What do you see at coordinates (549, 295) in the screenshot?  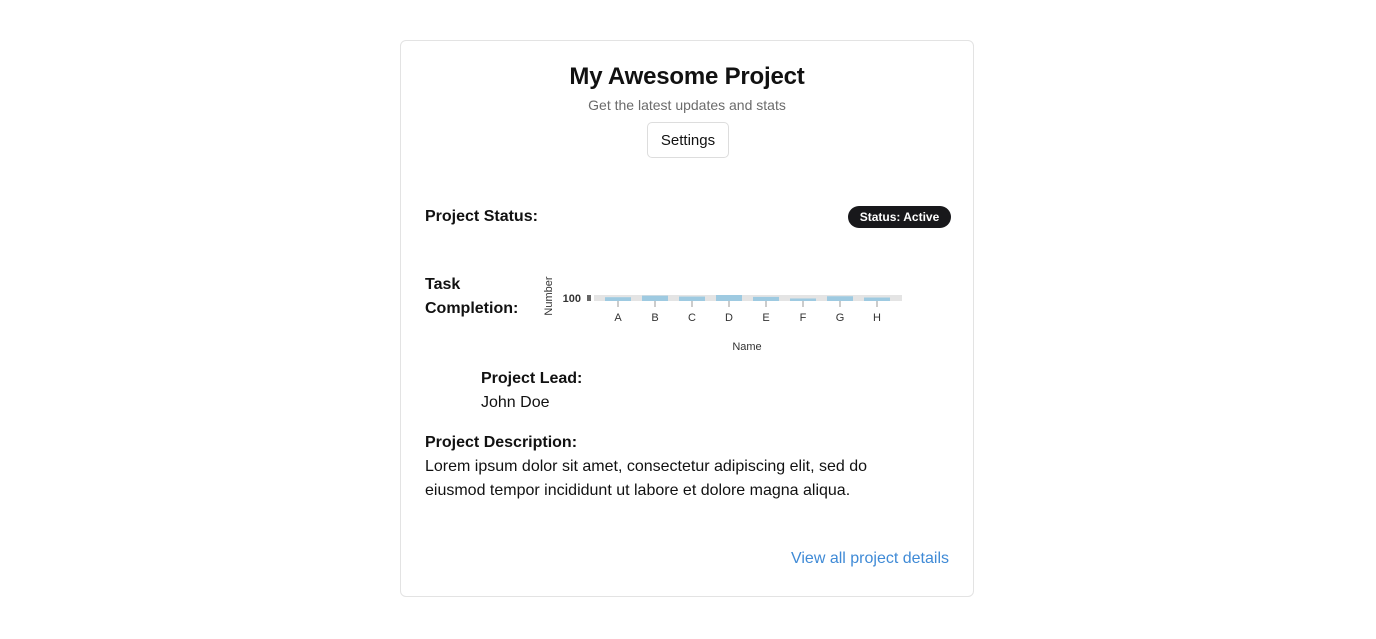 I see `y-axis-label: Number` at bounding box center [549, 295].